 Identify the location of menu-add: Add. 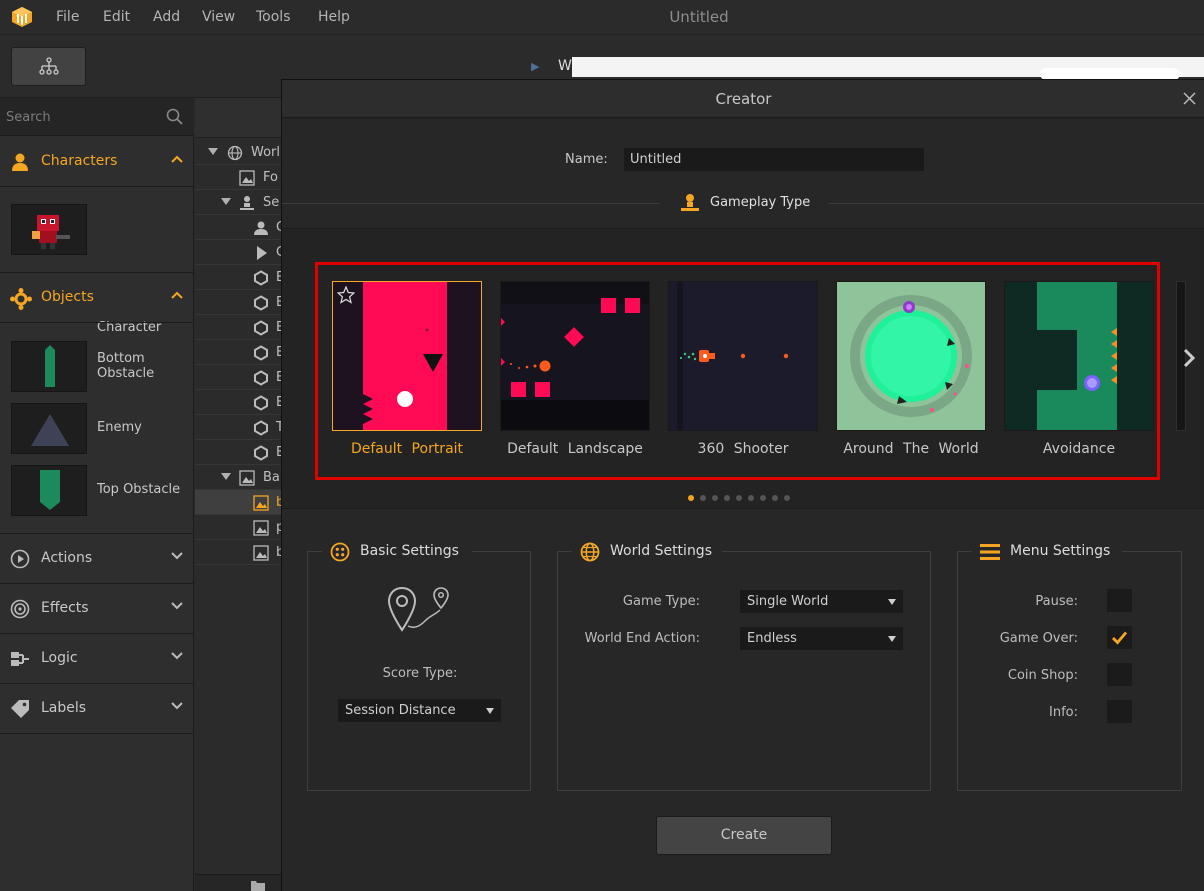
(166, 17).